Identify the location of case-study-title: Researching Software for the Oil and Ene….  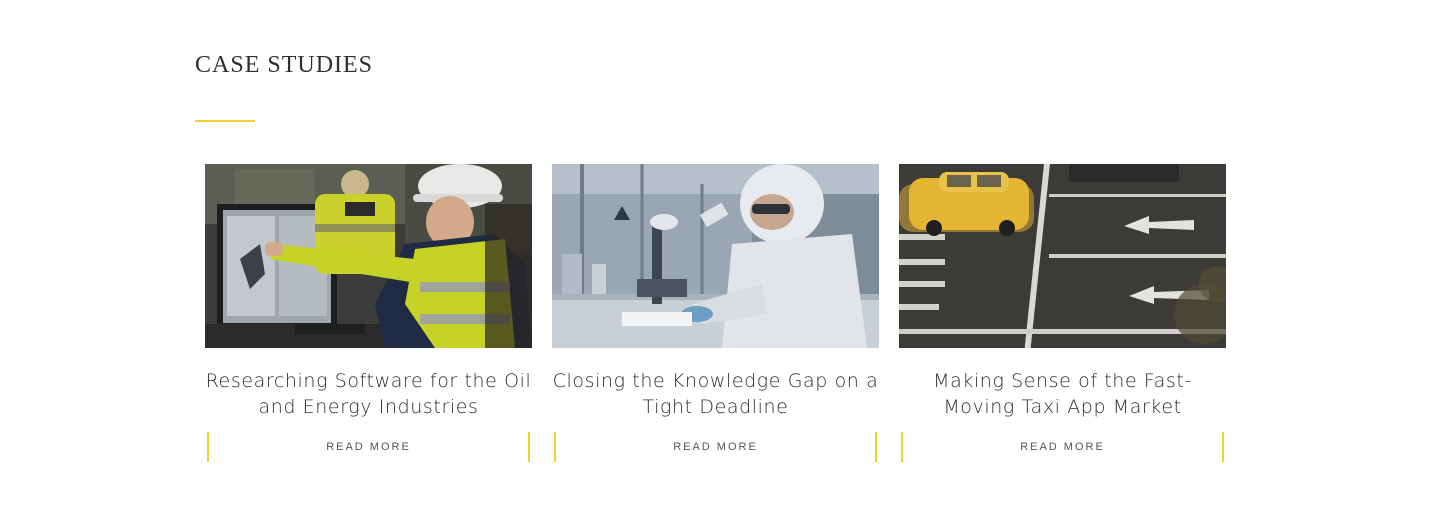
(368, 394).